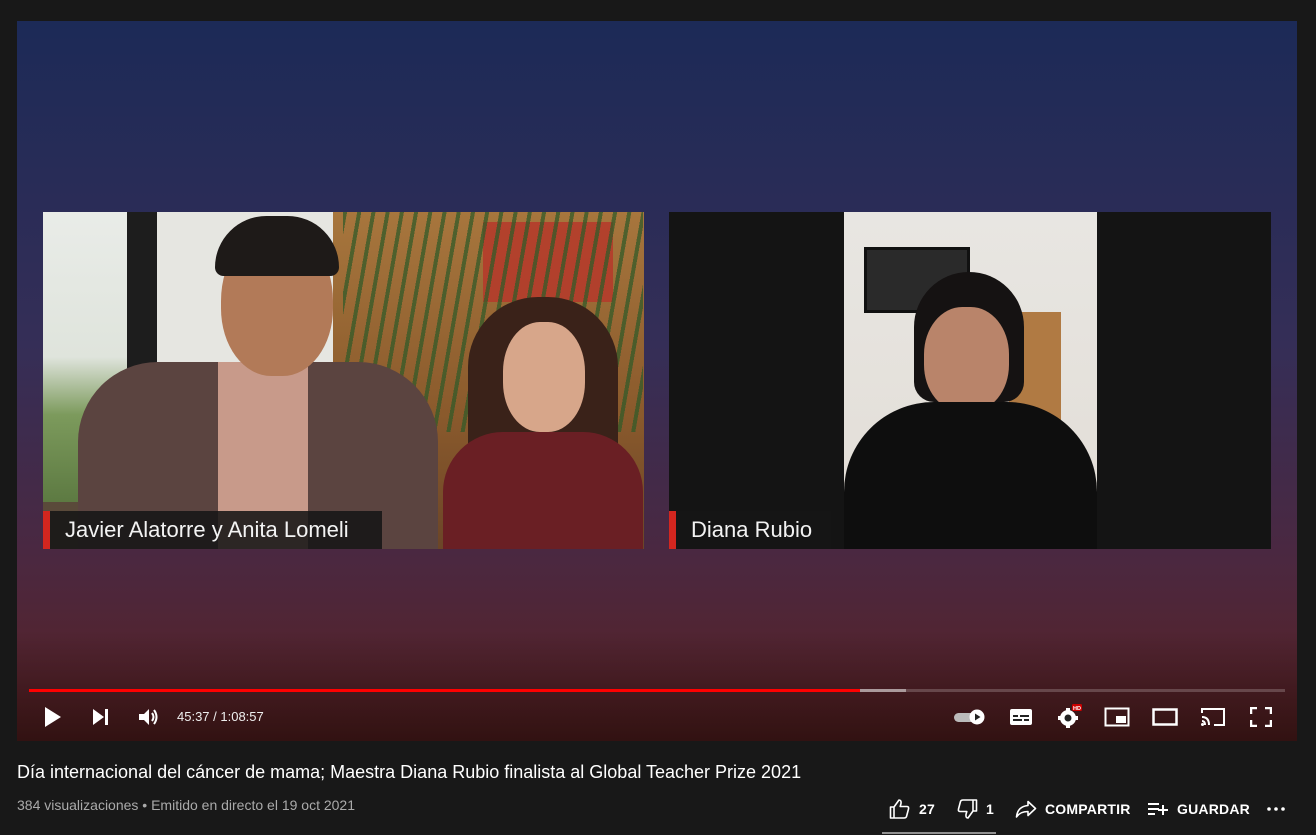 This screenshot has height=835, width=1316. Describe the element at coordinates (1026, 809) in the screenshot. I see `share-icon` at that location.